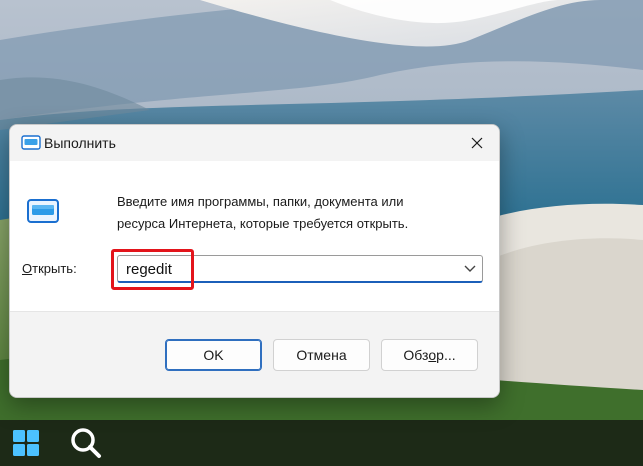 This screenshot has height=466, width=643. What do you see at coordinates (86, 443) in the screenshot?
I see `search-icon` at bounding box center [86, 443].